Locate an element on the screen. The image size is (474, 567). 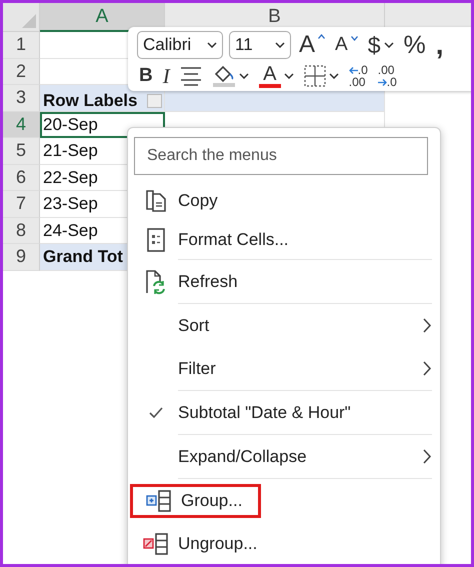
cell-text: 24-Sep is located at coordinates (70, 230).